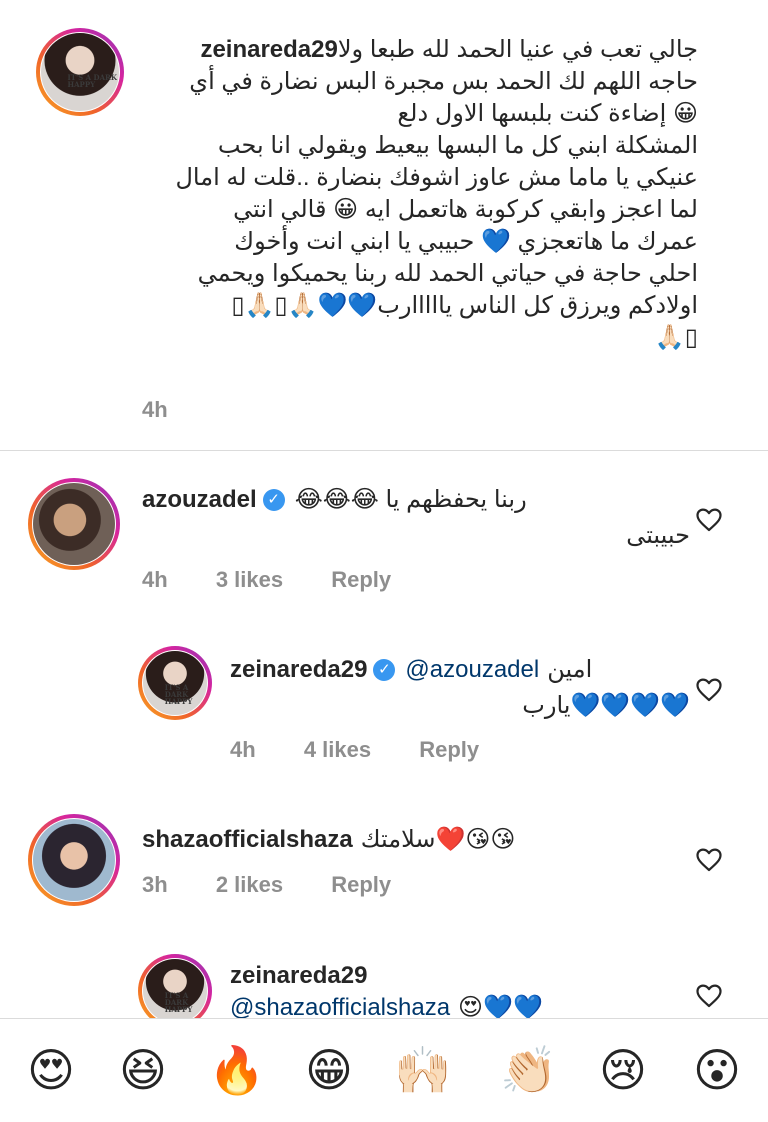 This screenshot has width=768, height=1122. I want to click on mention-link: @shazaofficialshaza, so click(340, 1005).